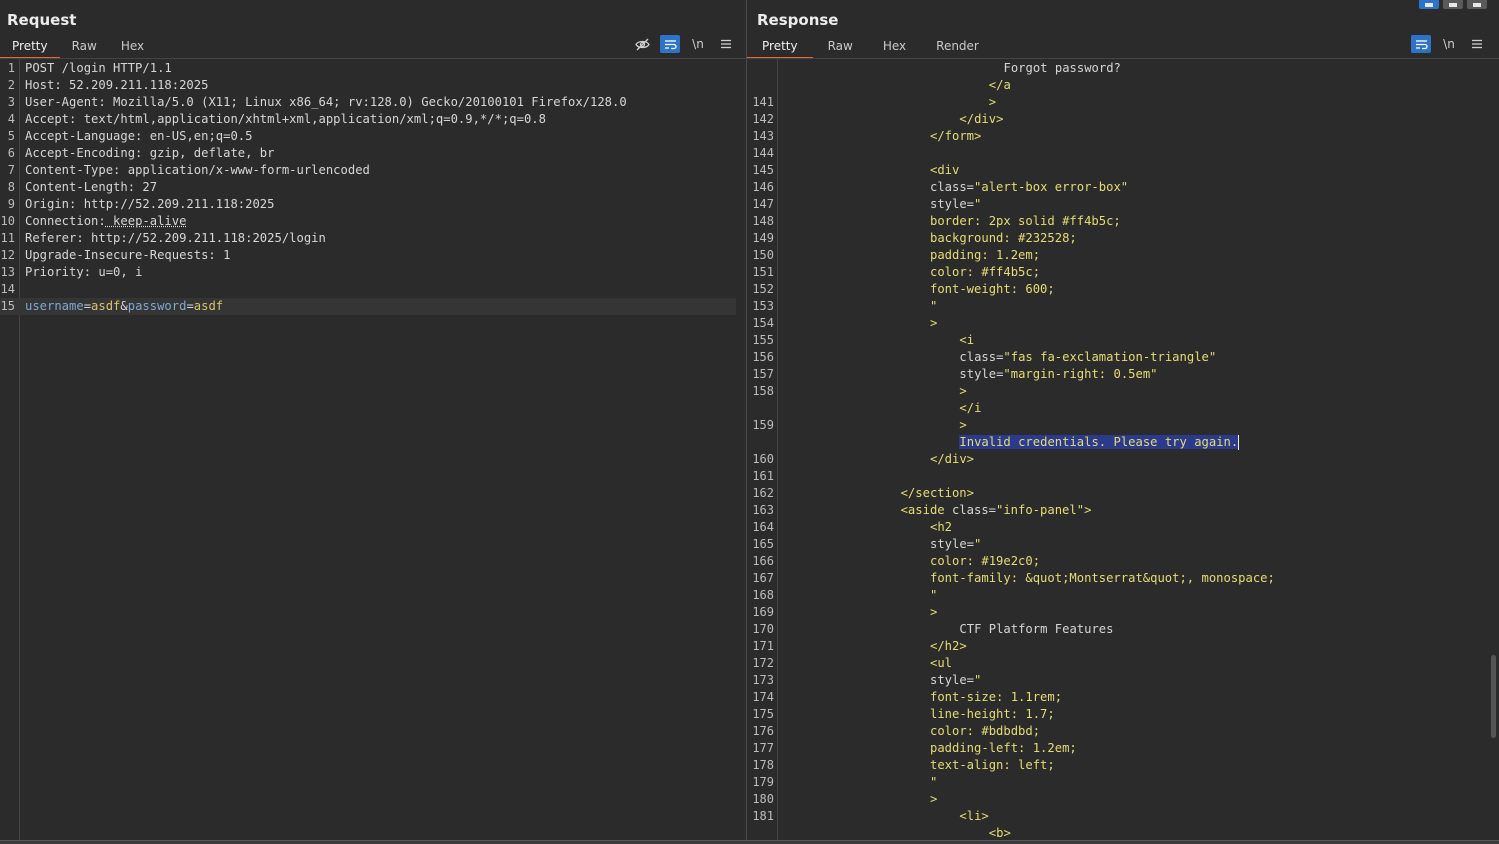 This screenshot has width=1499, height=844. Describe the element at coordinates (373, 255) in the screenshot. I see `code-line: 12 Upgrade-Insecure-Requests: 1` at that location.